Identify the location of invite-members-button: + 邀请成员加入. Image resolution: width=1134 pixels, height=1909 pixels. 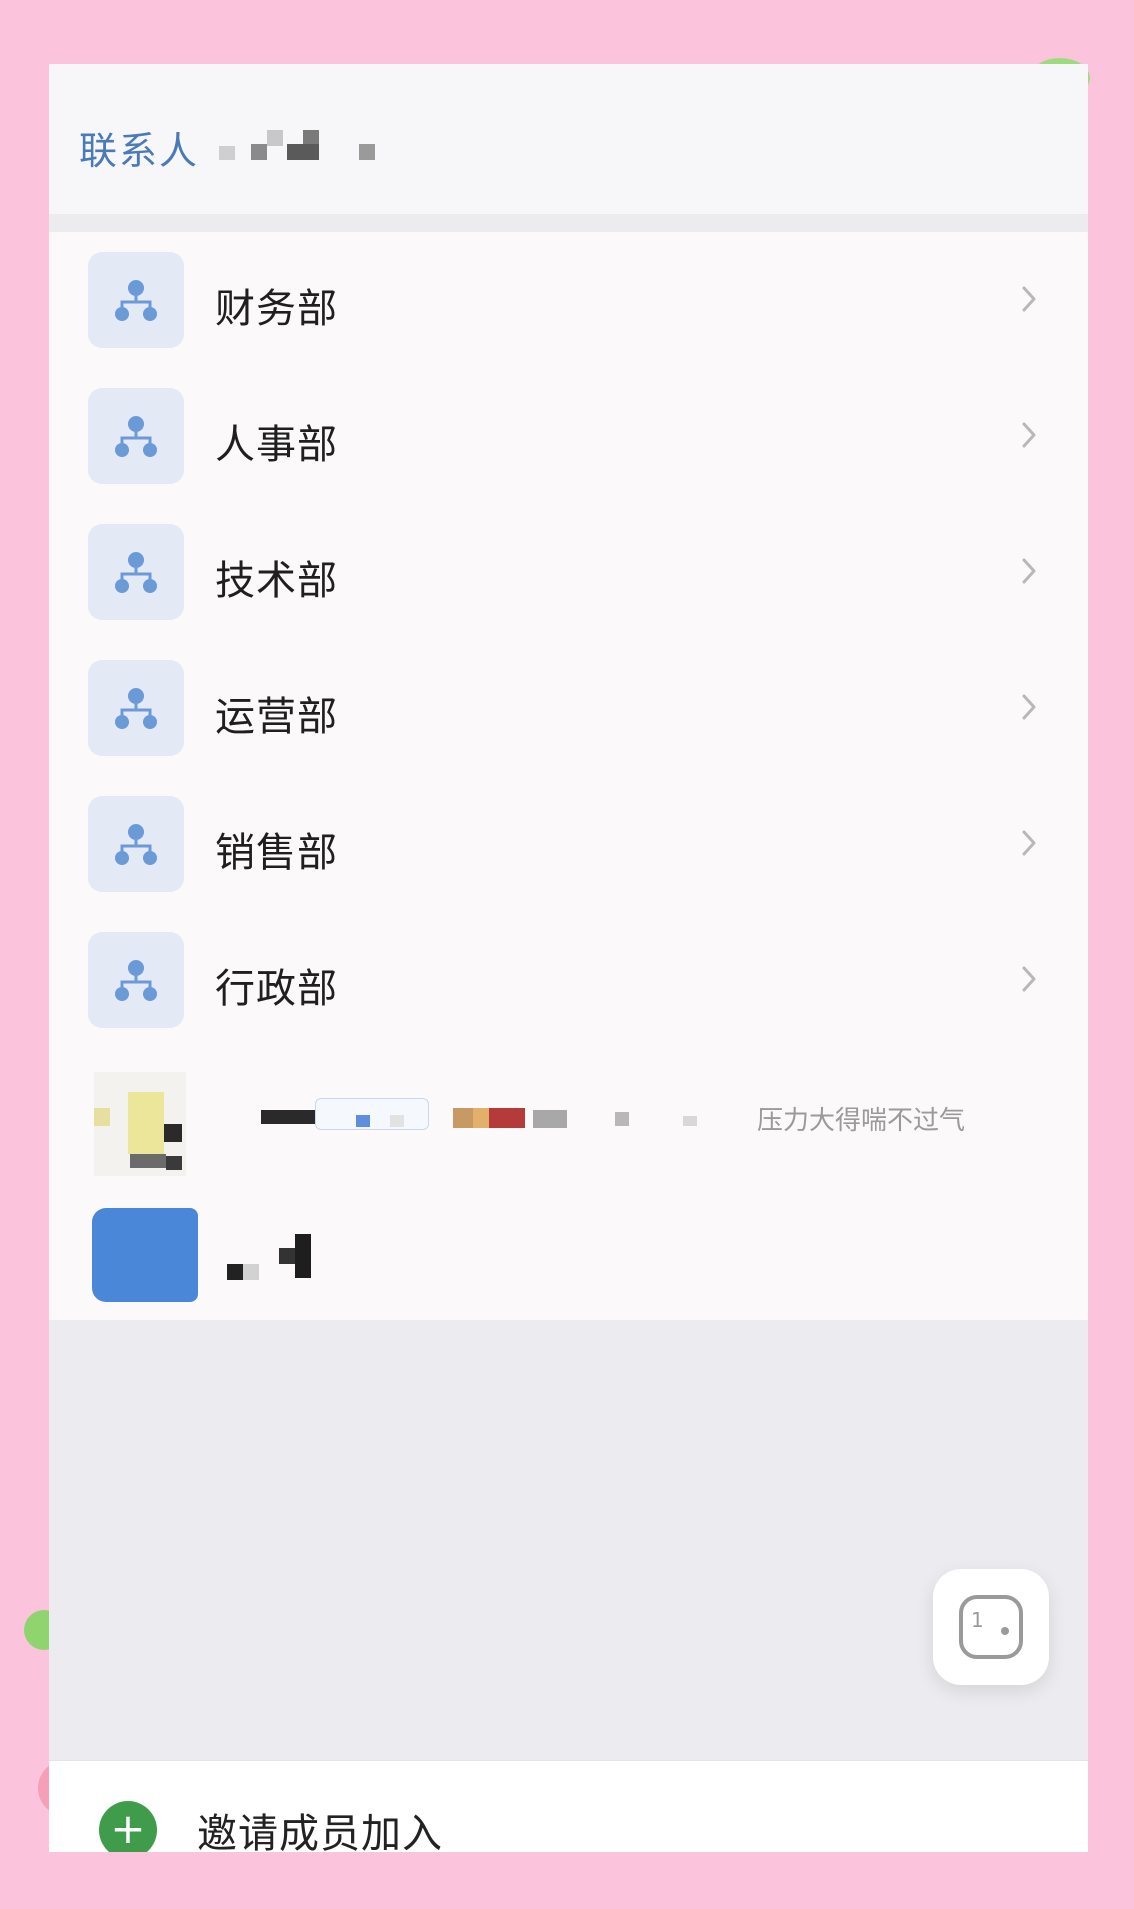
(271, 1826).